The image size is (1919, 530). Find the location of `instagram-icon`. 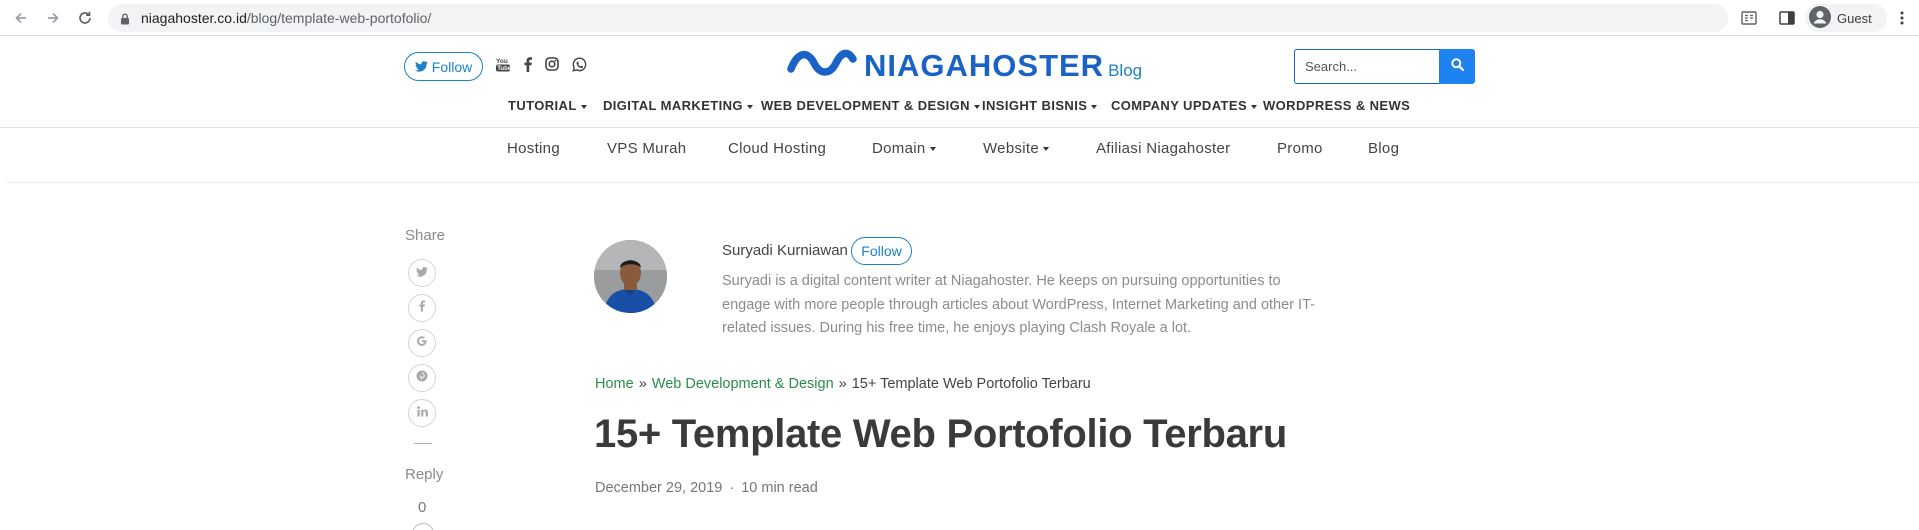

instagram-icon is located at coordinates (552, 64).